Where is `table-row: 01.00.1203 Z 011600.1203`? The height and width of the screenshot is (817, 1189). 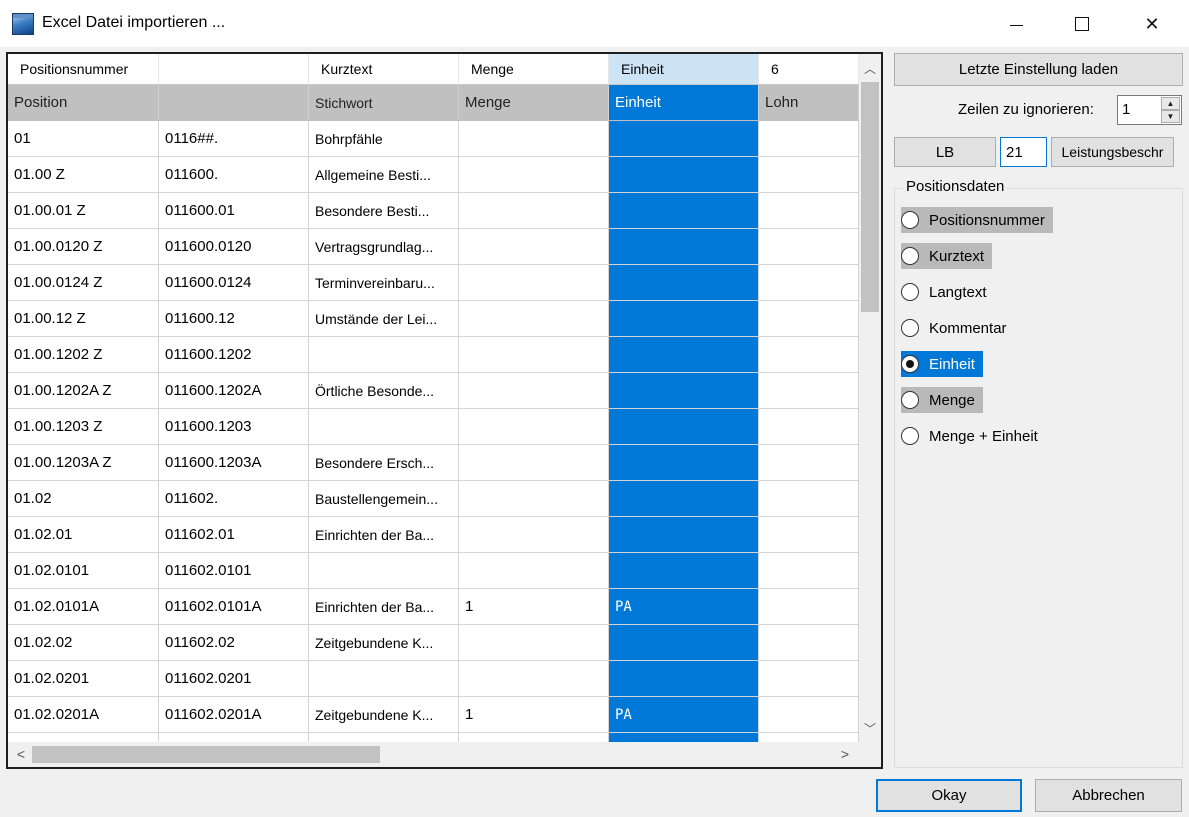
table-row: 01.00.1203 Z 011600.1203 is located at coordinates (433, 427).